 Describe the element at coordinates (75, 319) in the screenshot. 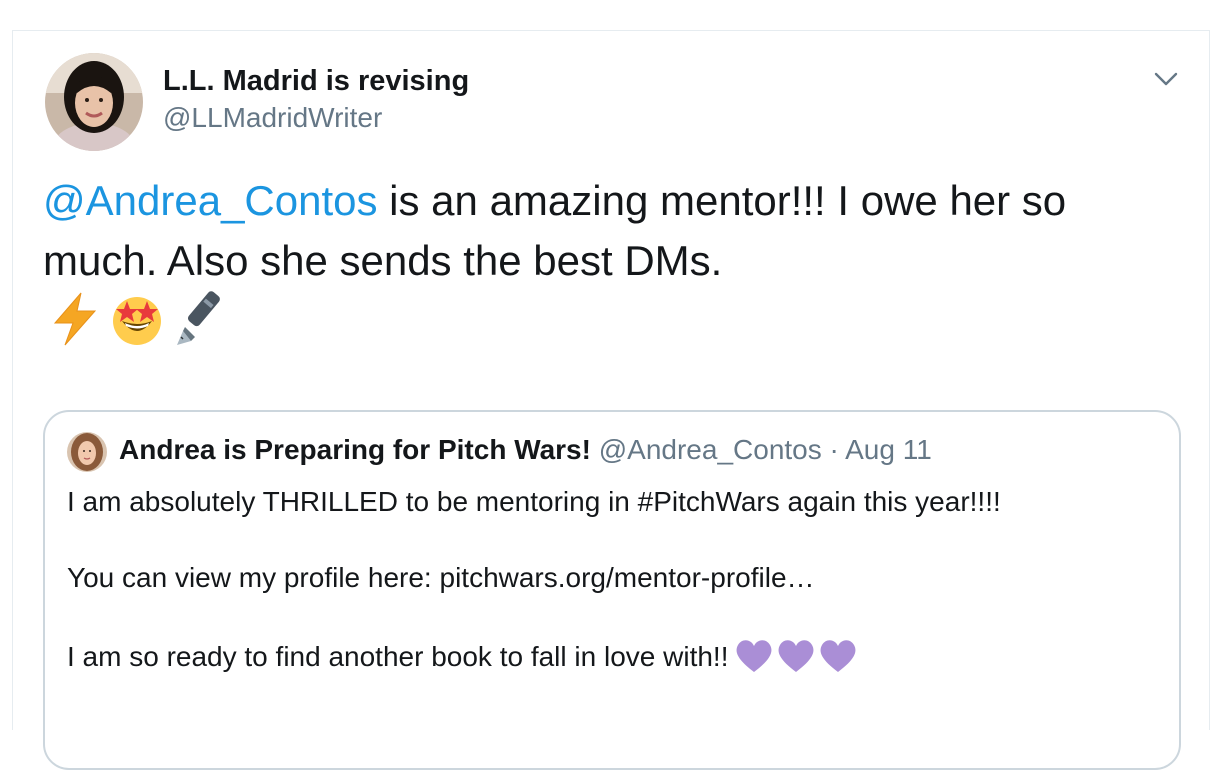

I see `lightning-emoji-icon` at that location.